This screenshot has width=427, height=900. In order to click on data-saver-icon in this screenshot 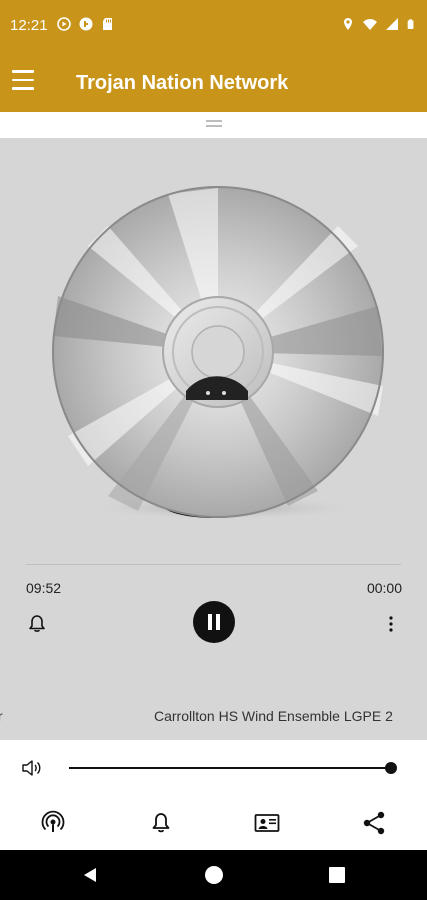, I will do `click(86, 24)`.